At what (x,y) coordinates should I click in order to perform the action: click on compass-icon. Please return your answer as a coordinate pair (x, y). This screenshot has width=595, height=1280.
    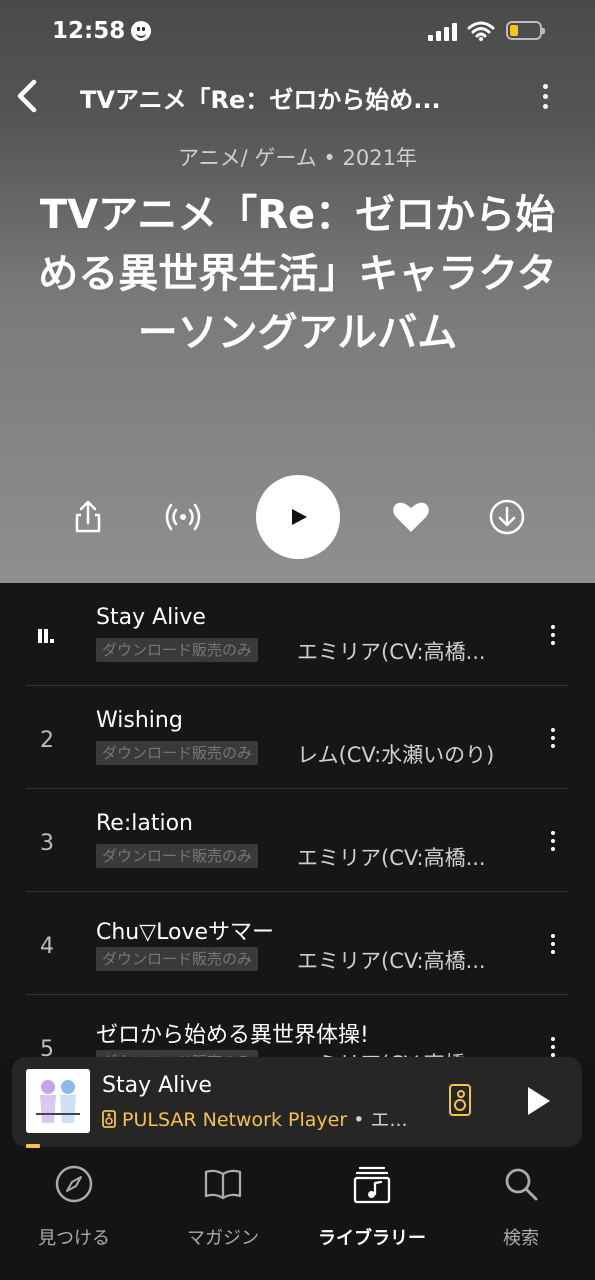
    Looking at the image, I should click on (74, 1184).